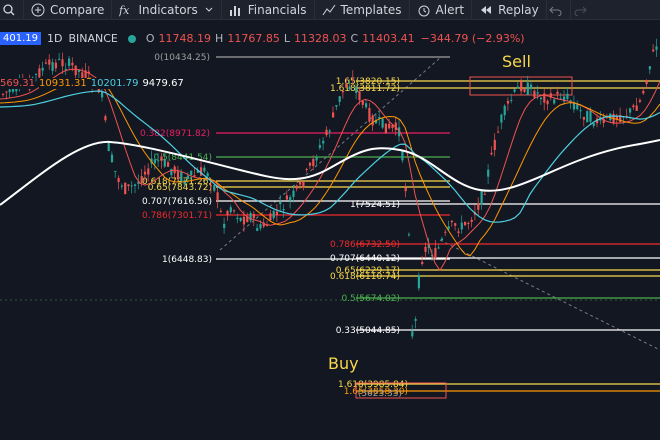 The width and height of the screenshot is (660, 440). I want to click on plus-circle-icon, so click(38, 9).